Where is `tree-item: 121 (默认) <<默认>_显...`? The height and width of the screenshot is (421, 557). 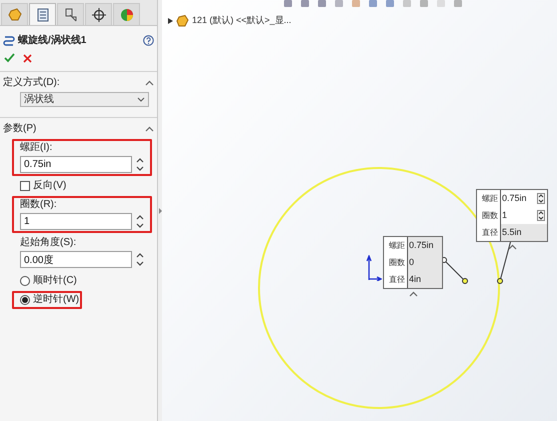
tree-item: 121 (默认) <<默认>_显... is located at coordinates (242, 21).